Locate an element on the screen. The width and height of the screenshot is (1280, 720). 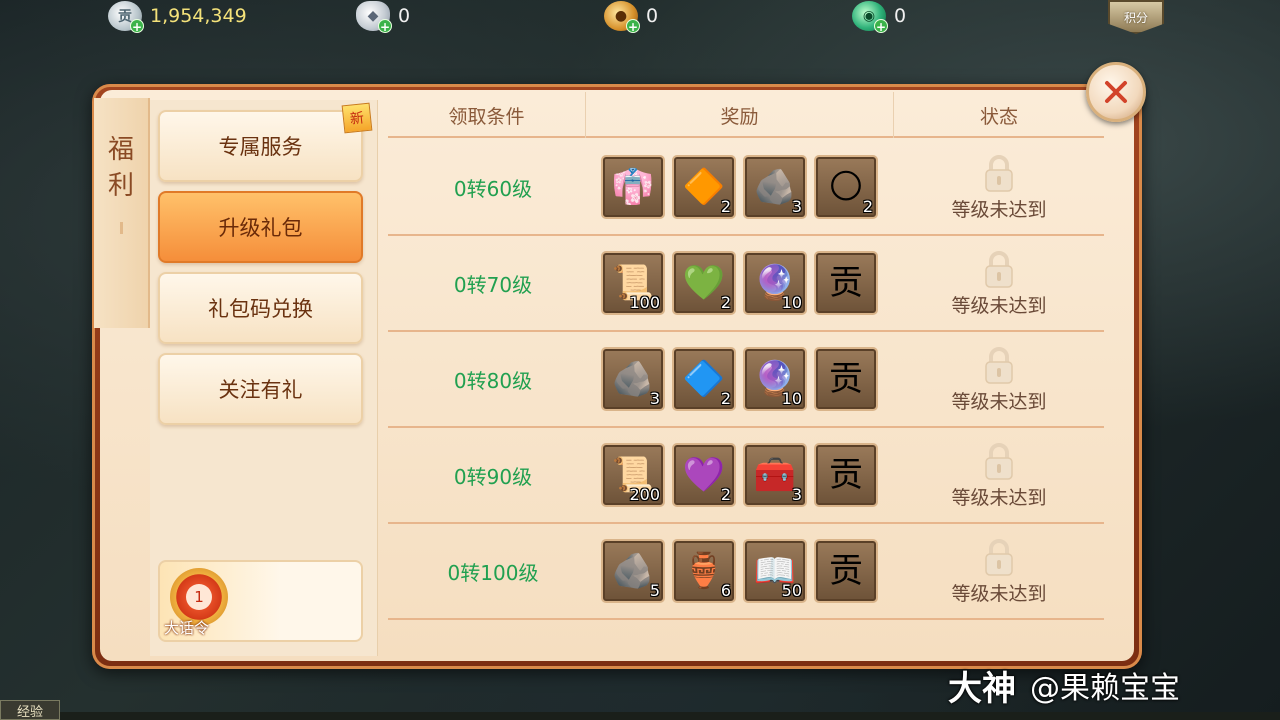
menu-item-label: 升级礼包 is located at coordinates (260, 228).